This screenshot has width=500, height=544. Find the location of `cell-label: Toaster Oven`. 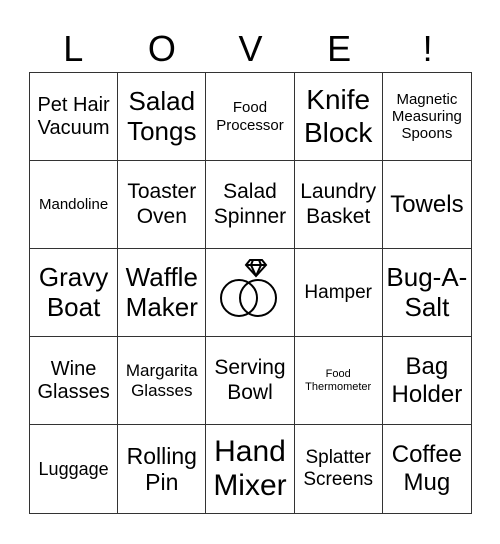

cell-label: Toaster Oven is located at coordinates (162, 204).